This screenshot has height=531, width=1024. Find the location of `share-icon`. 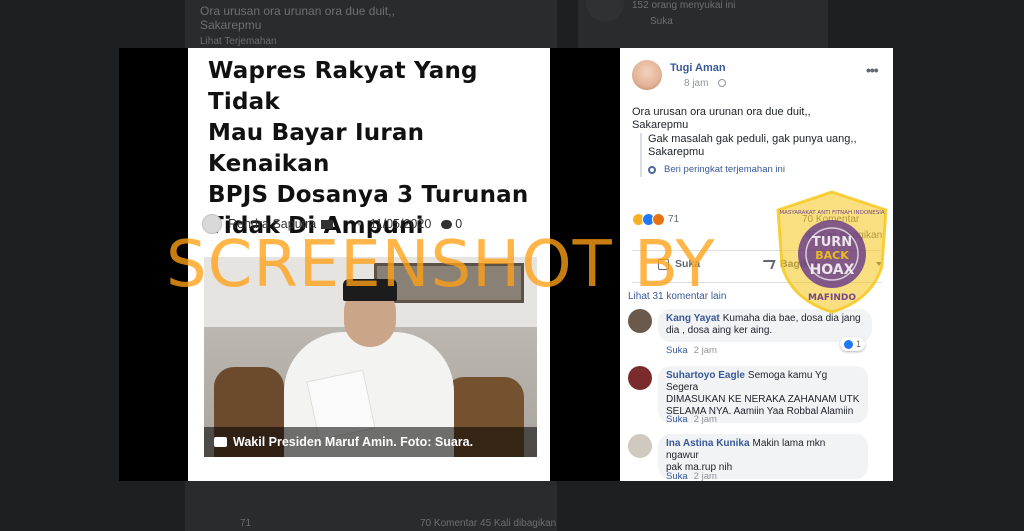

share-icon is located at coordinates (768, 264).